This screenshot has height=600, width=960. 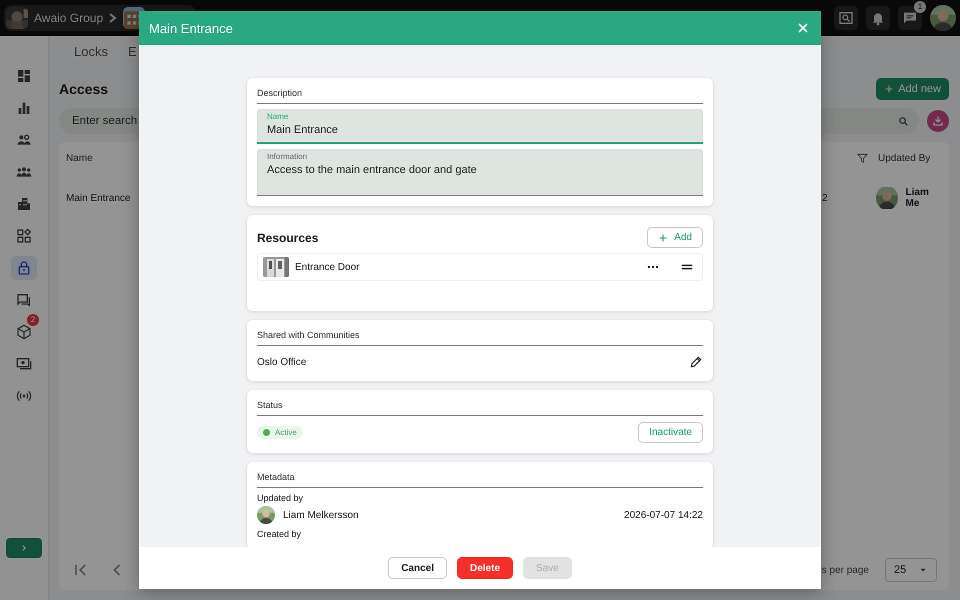 What do you see at coordinates (480, 267) in the screenshot?
I see `resource-row: Entrance Door` at bounding box center [480, 267].